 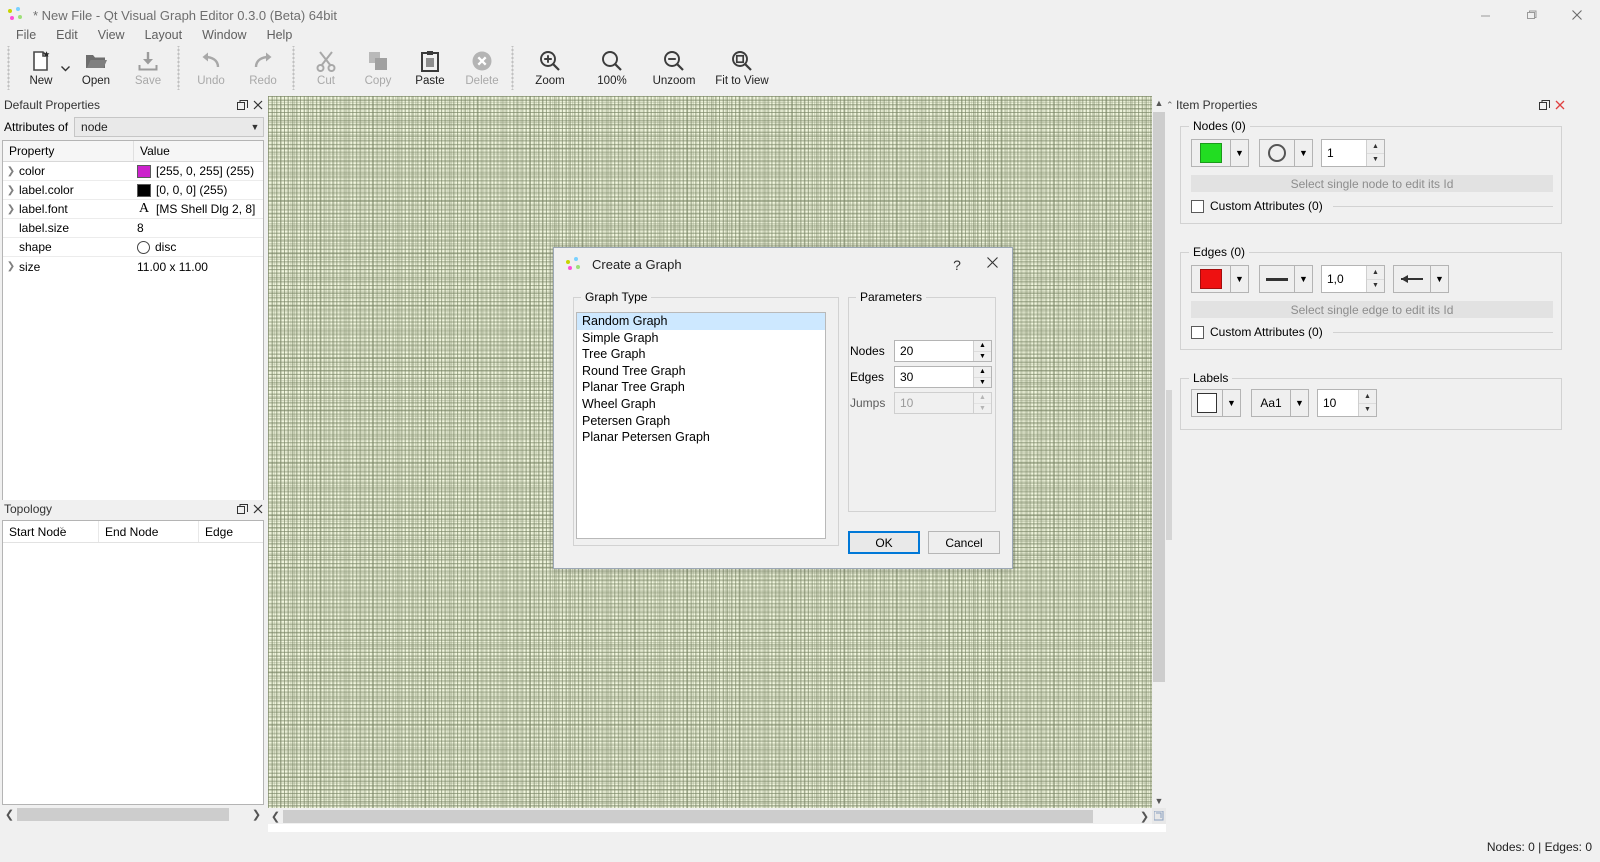 What do you see at coordinates (211, 68) in the screenshot?
I see `toolbar-undo-button: Undo` at bounding box center [211, 68].